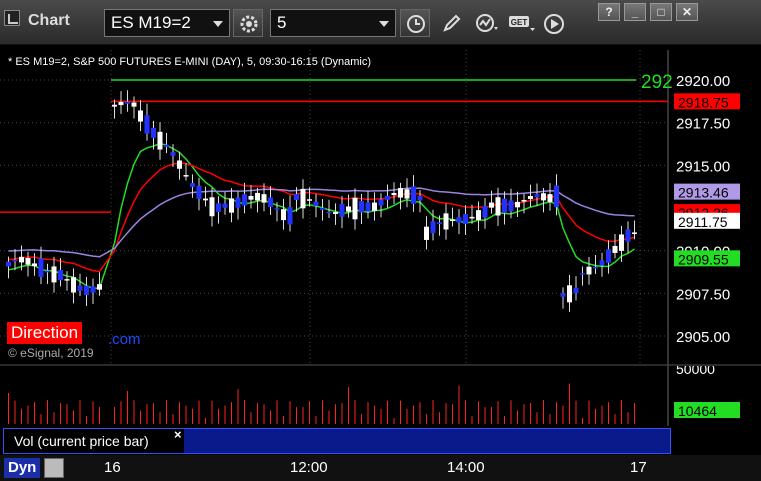 The width and height of the screenshot is (761, 481). I want to click on x-label-1400: 14:00, so click(466, 467).